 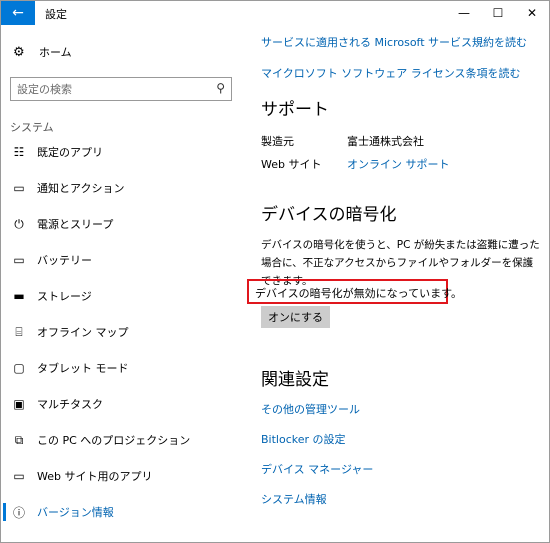 What do you see at coordinates (295, 110) in the screenshot?
I see `support-heading: サポート` at bounding box center [295, 110].